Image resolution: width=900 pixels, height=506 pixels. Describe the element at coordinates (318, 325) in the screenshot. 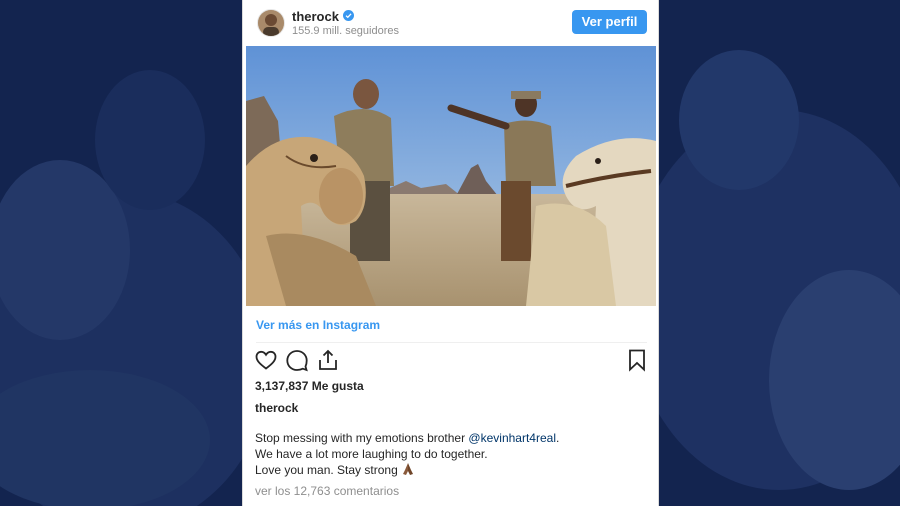

I see `view-more-link: Ver más en Instagram` at that location.